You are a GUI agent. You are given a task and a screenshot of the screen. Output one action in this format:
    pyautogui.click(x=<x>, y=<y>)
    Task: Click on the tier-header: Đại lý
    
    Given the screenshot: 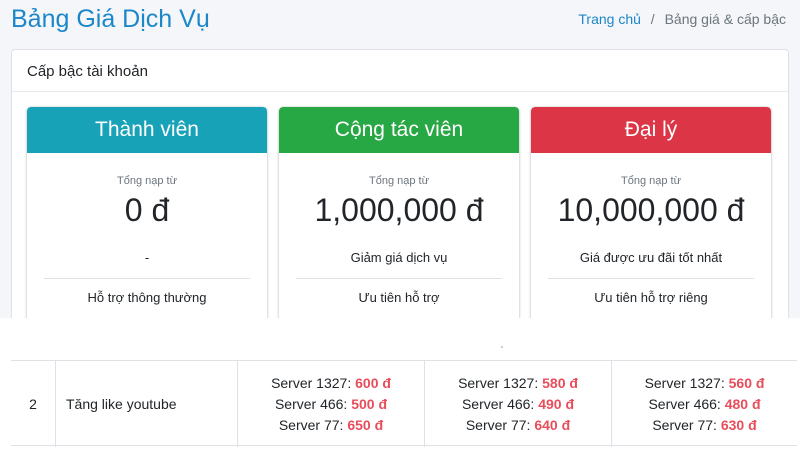 What is the action you would take?
    pyautogui.click(x=651, y=130)
    